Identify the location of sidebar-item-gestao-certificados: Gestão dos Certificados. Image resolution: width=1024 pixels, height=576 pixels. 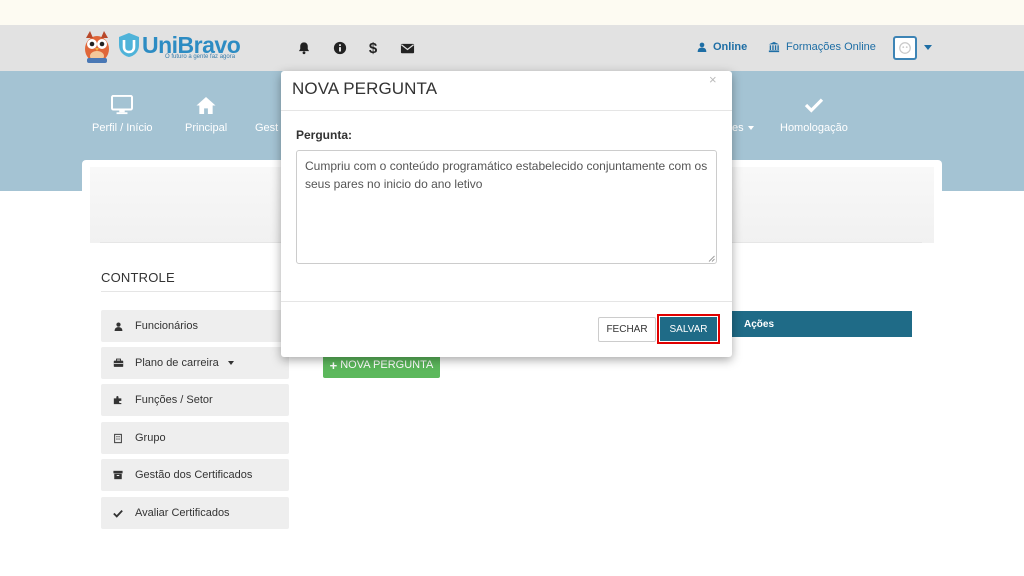
(195, 475).